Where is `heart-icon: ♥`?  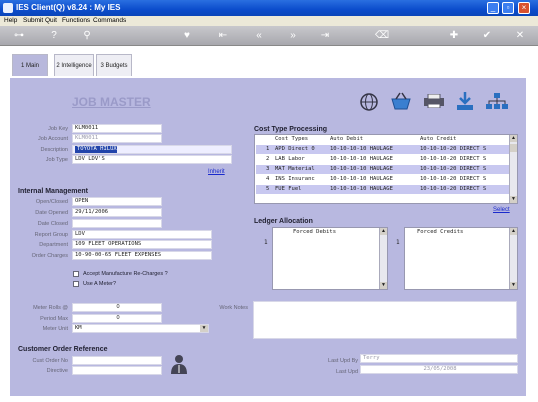
heart-icon: ♥ is located at coordinates (187, 36).